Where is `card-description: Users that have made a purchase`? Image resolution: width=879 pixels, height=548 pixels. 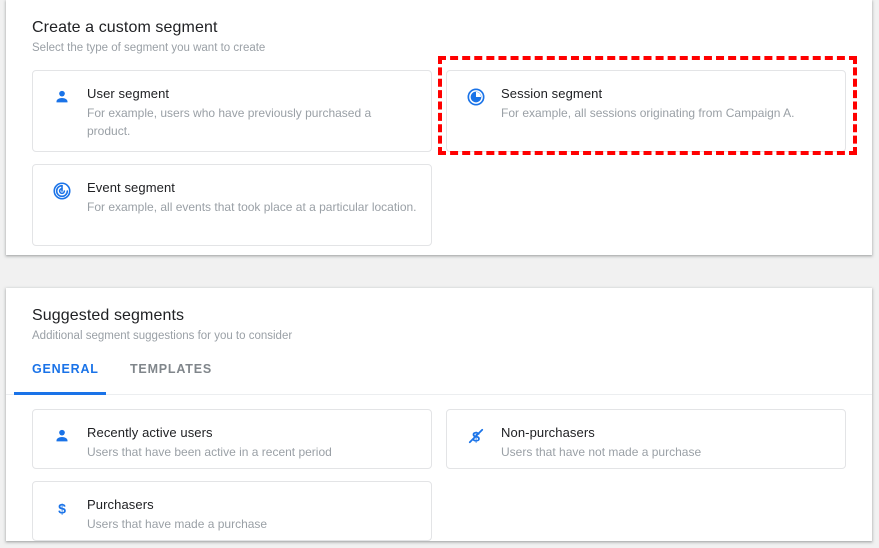 card-description: Users that have made a purchase is located at coordinates (177, 524).